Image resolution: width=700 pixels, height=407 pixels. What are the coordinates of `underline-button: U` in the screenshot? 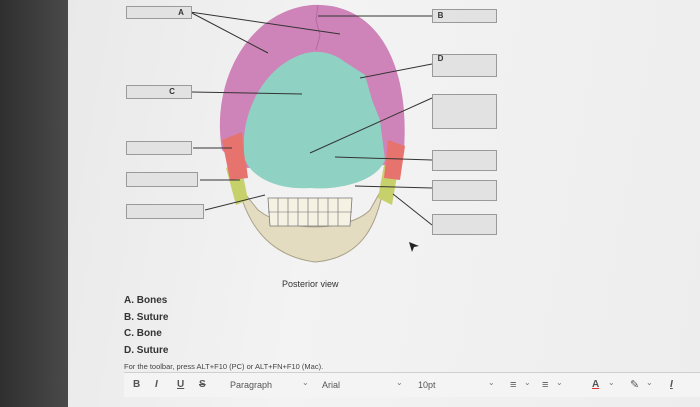 It's located at (180, 385).